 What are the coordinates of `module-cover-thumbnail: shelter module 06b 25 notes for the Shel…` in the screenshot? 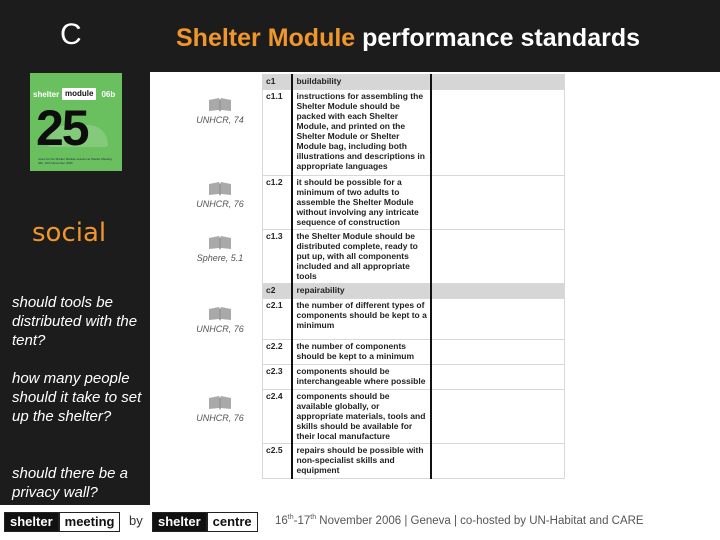 It's located at (76, 122).